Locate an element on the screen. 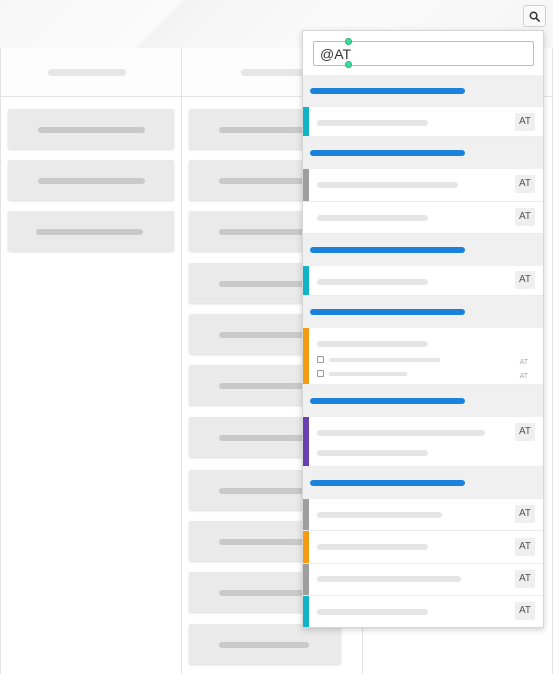 The width and height of the screenshot is (553, 674). search-button is located at coordinates (534, 16).